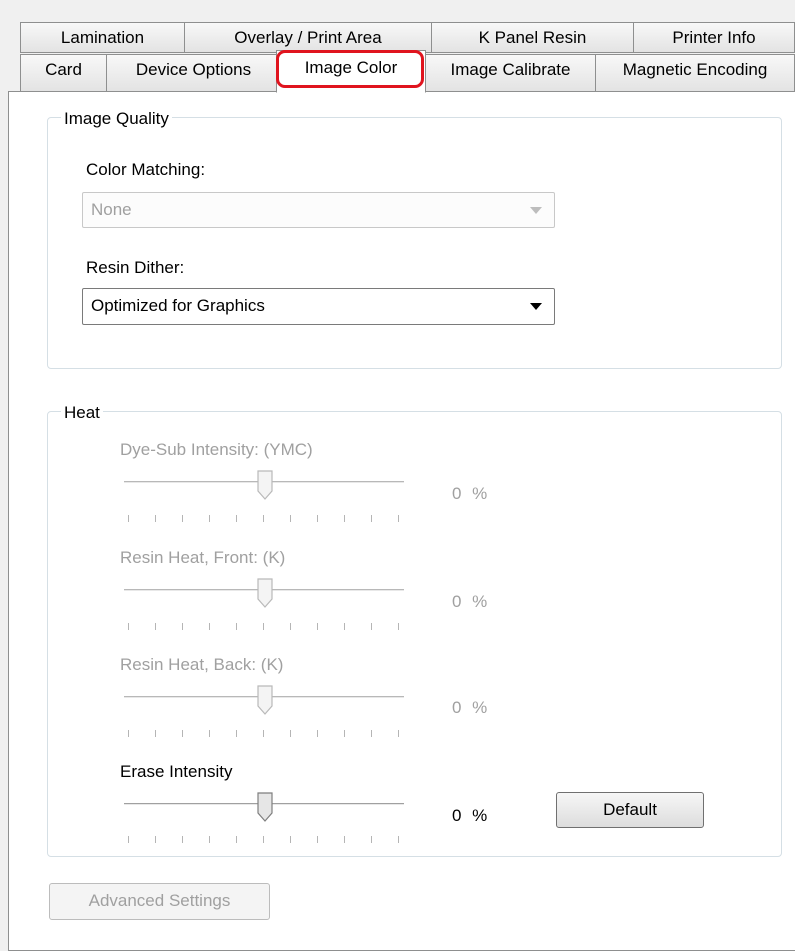 This screenshot has width=795, height=951. I want to click on erase-intensity-value: 0 %, so click(471, 815).